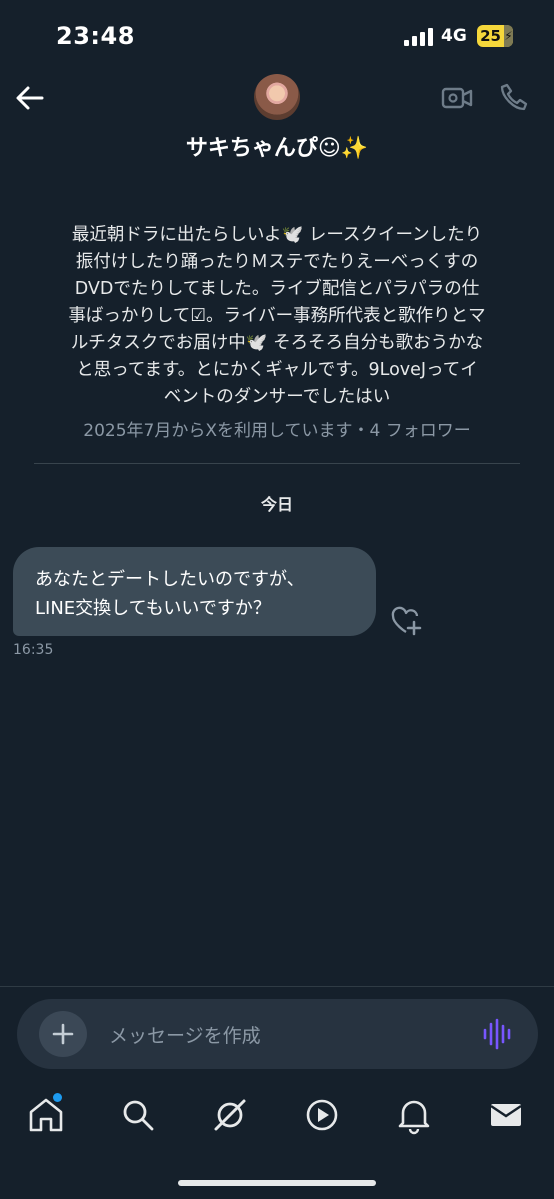 The height and width of the screenshot is (1199, 554). What do you see at coordinates (419, 37) in the screenshot?
I see `cellular-signal-icon` at bounding box center [419, 37].